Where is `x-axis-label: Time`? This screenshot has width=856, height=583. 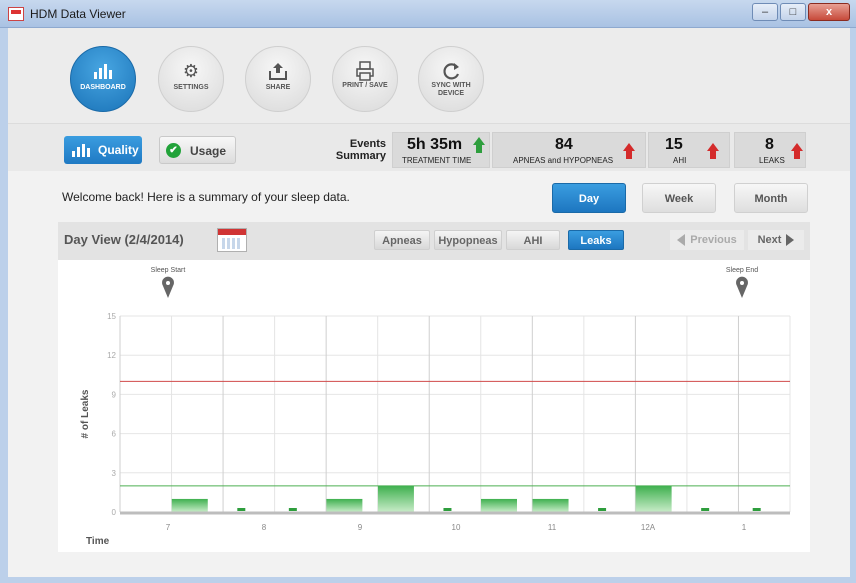 x-axis-label: Time is located at coordinates (98, 541).